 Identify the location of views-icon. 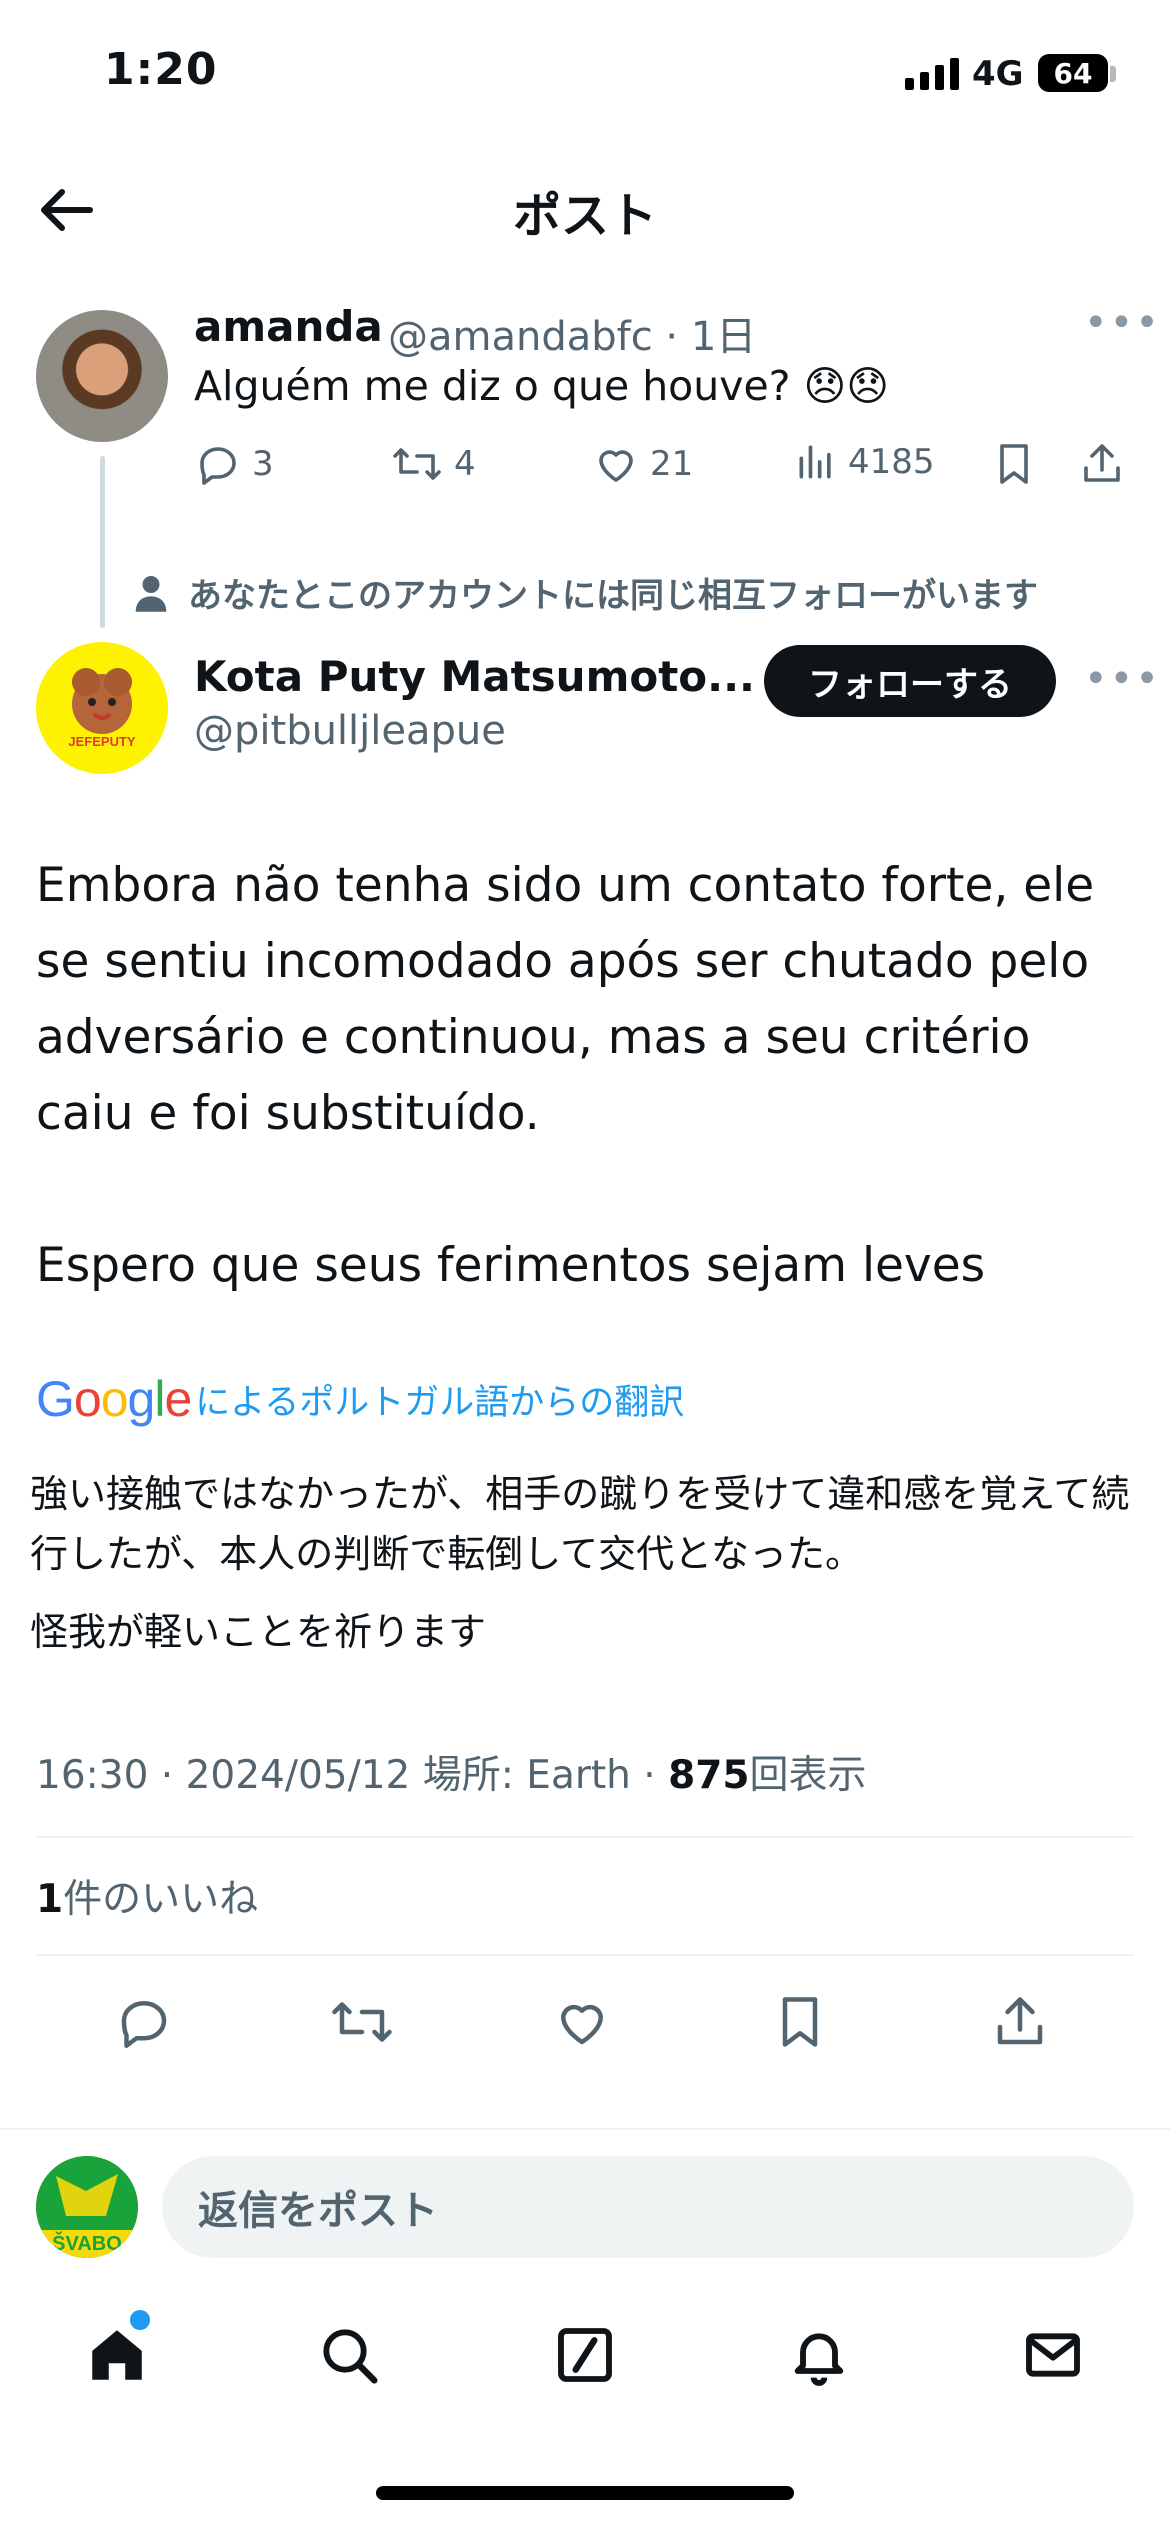
(815, 462).